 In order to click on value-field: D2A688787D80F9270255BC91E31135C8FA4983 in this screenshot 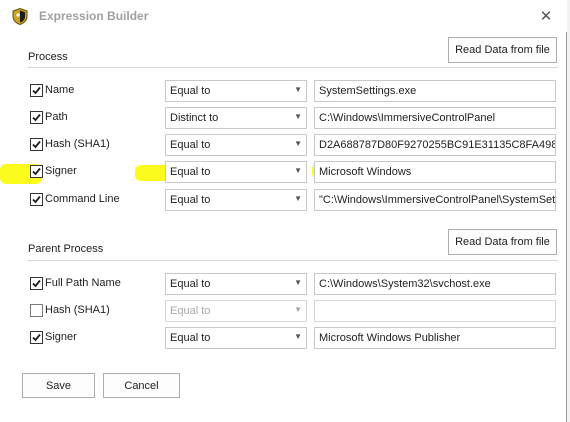, I will do `click(435, 145)`.